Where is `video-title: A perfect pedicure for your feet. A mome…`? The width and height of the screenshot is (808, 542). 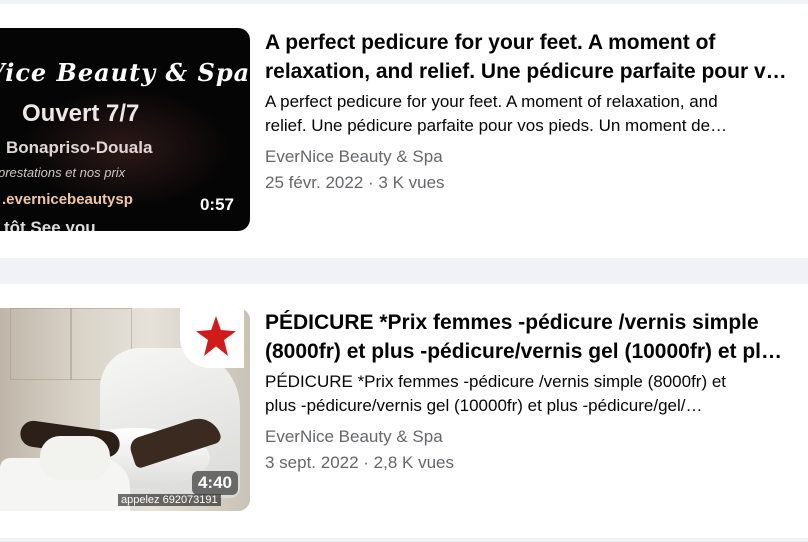
video-title: A perfect pedicure for your feet. A mome… is located at coordinates (535, 57).